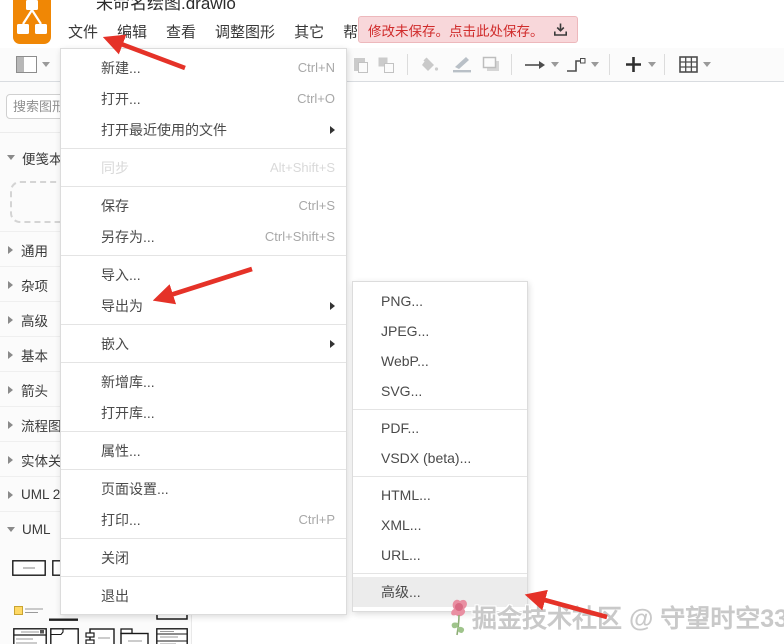 The image size is (784, 644). Describe the element at coordinates (132, 31) in the screenshot. I see `menu-edit: 编辑` at that location.